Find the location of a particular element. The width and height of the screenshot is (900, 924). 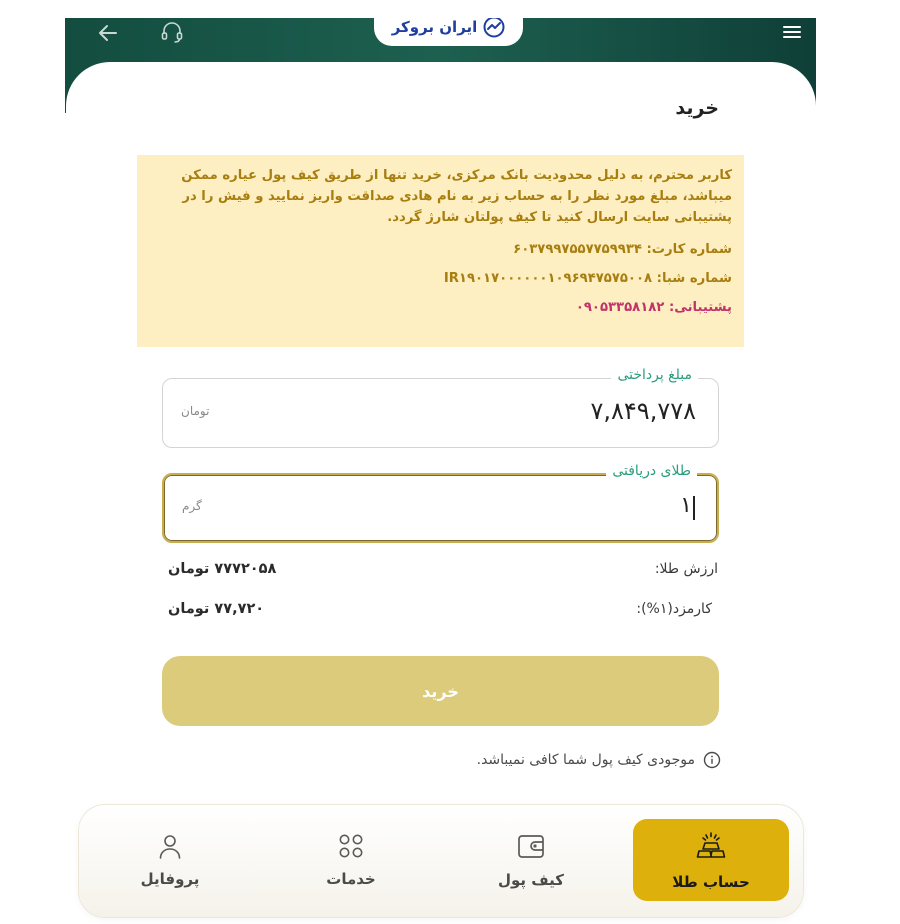

fee-row: کارمزد(۱%): ۷۷,۷۲۰ تومان is located at coordinates (443, 613).